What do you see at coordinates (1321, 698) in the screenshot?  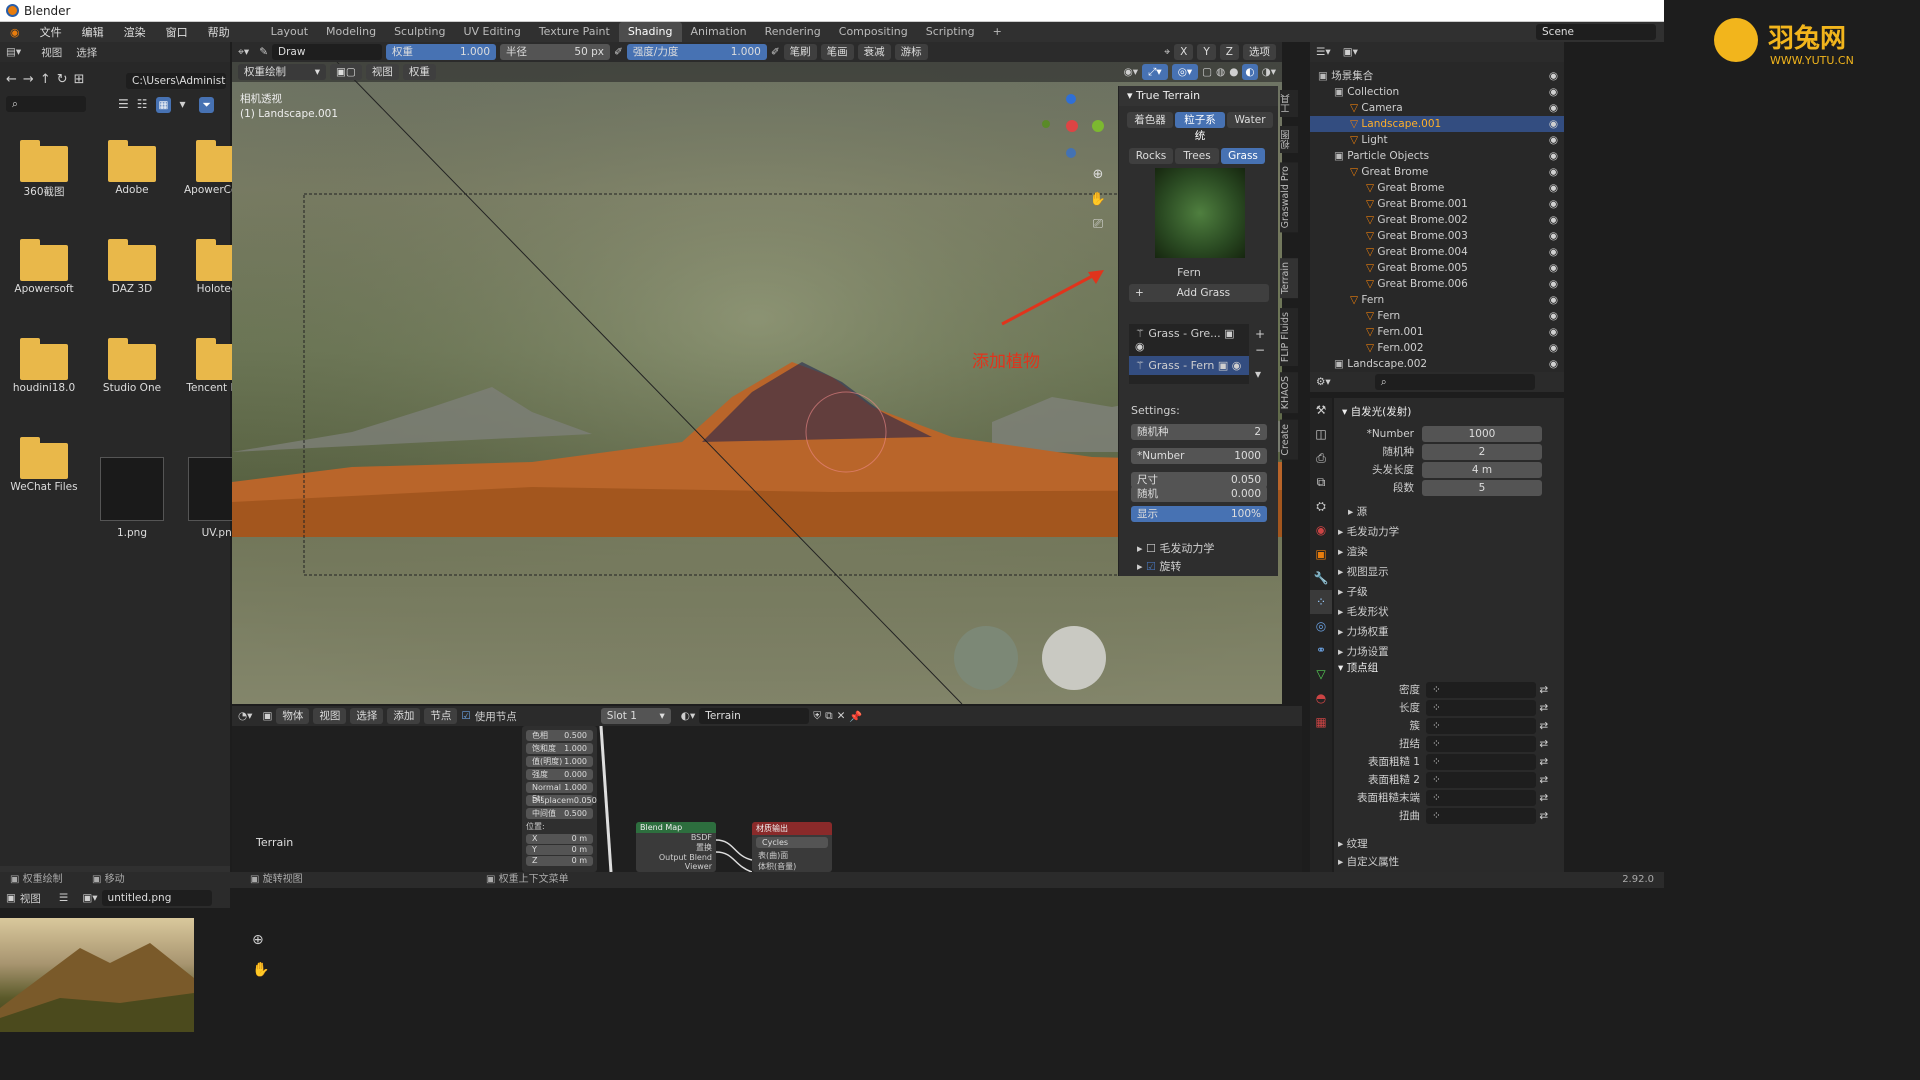 I see `material-icon: ◓` at bounding box center [1321, 698].